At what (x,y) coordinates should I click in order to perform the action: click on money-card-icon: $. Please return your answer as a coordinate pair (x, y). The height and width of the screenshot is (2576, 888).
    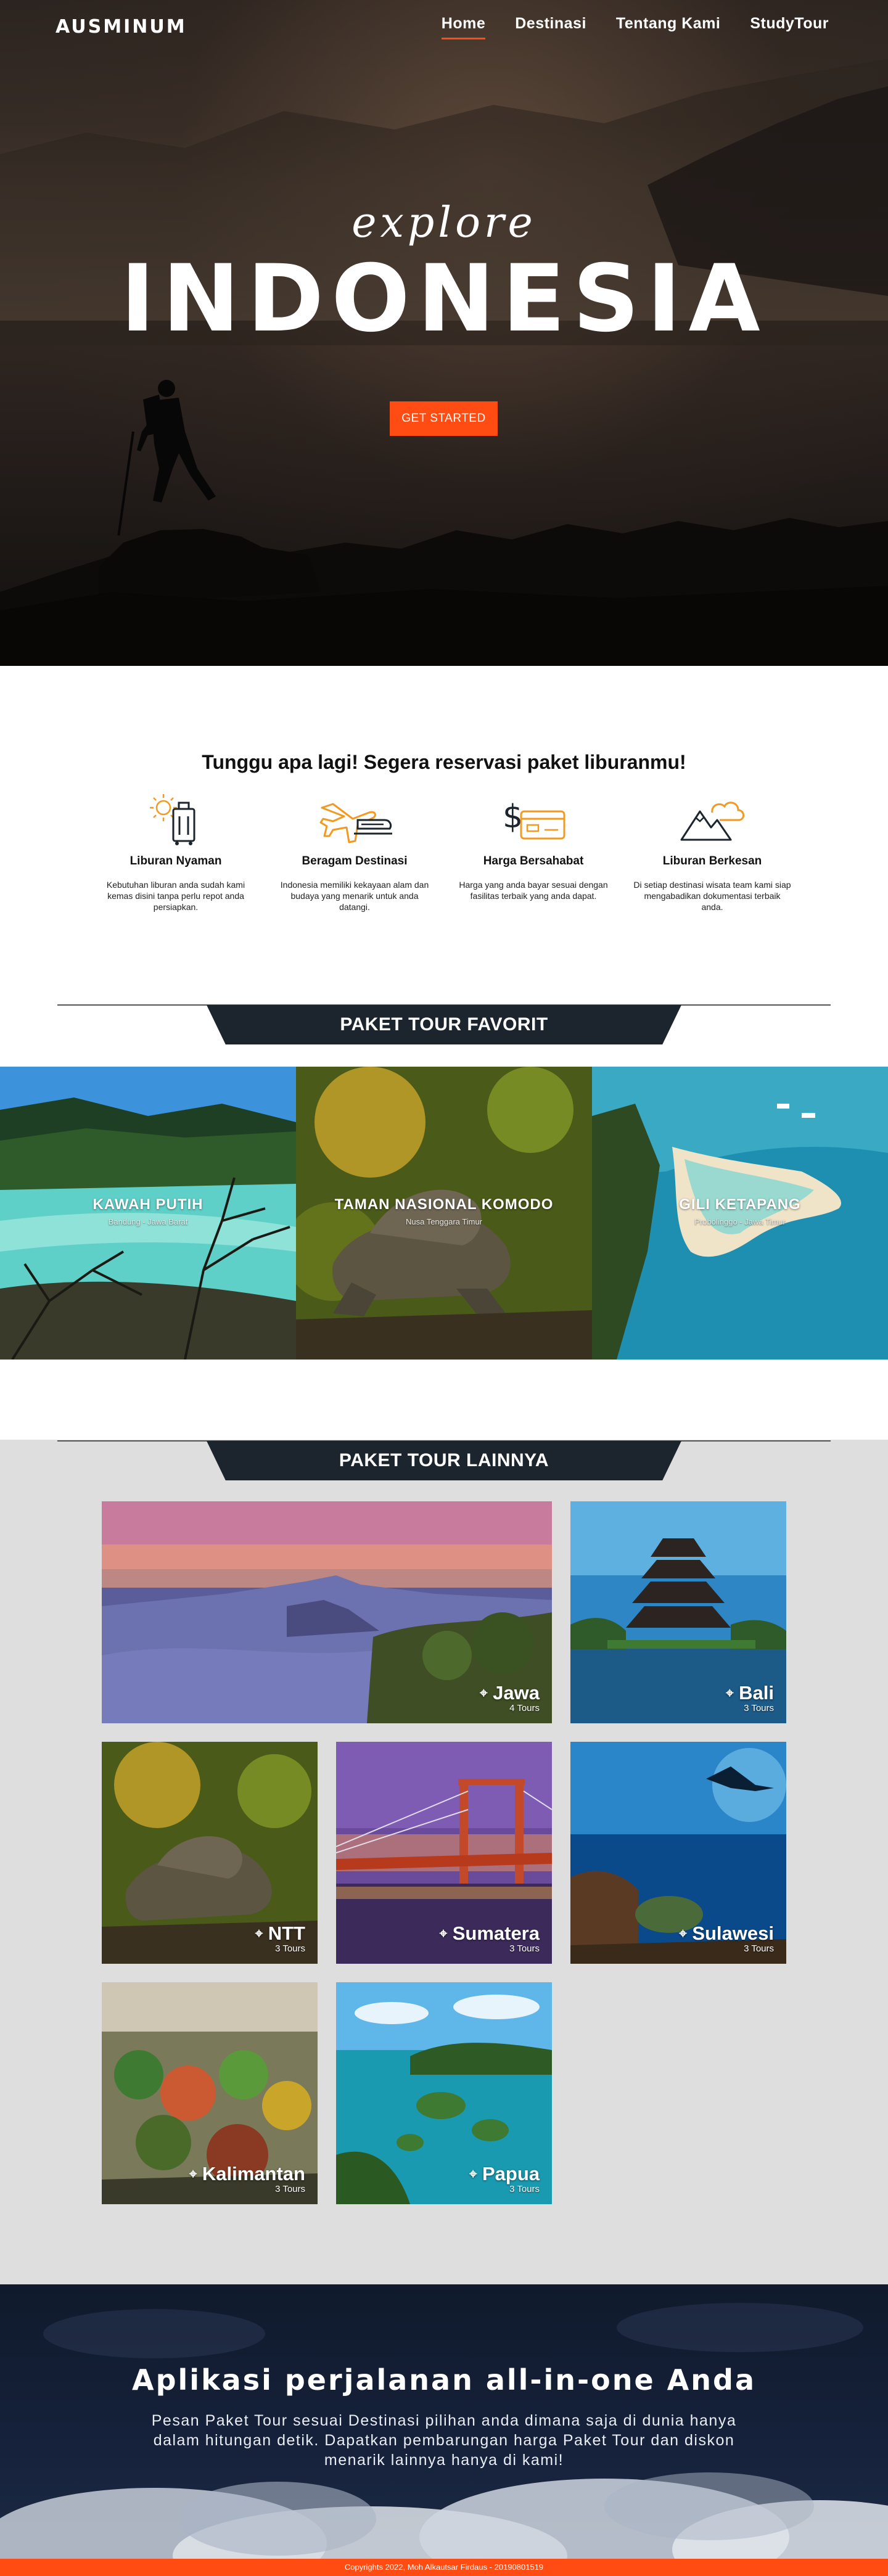
    Looking at the image, I should click on (534, 819).